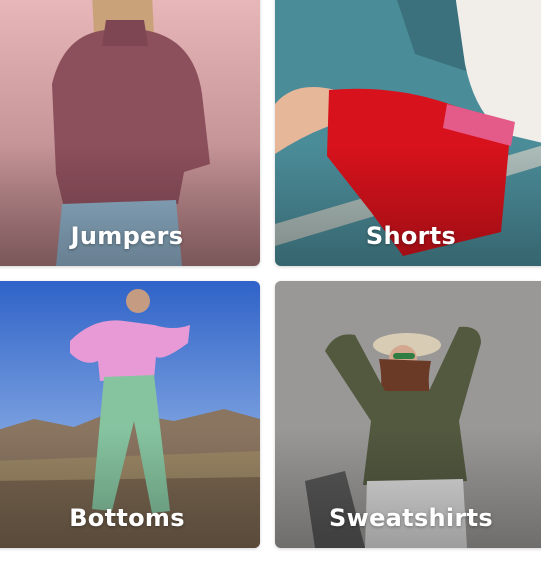 The image size is (541, 561). Describe the element at coordinates (411, 236) in the screenshot. I see `category-label-shorts: Shorts` at that location.